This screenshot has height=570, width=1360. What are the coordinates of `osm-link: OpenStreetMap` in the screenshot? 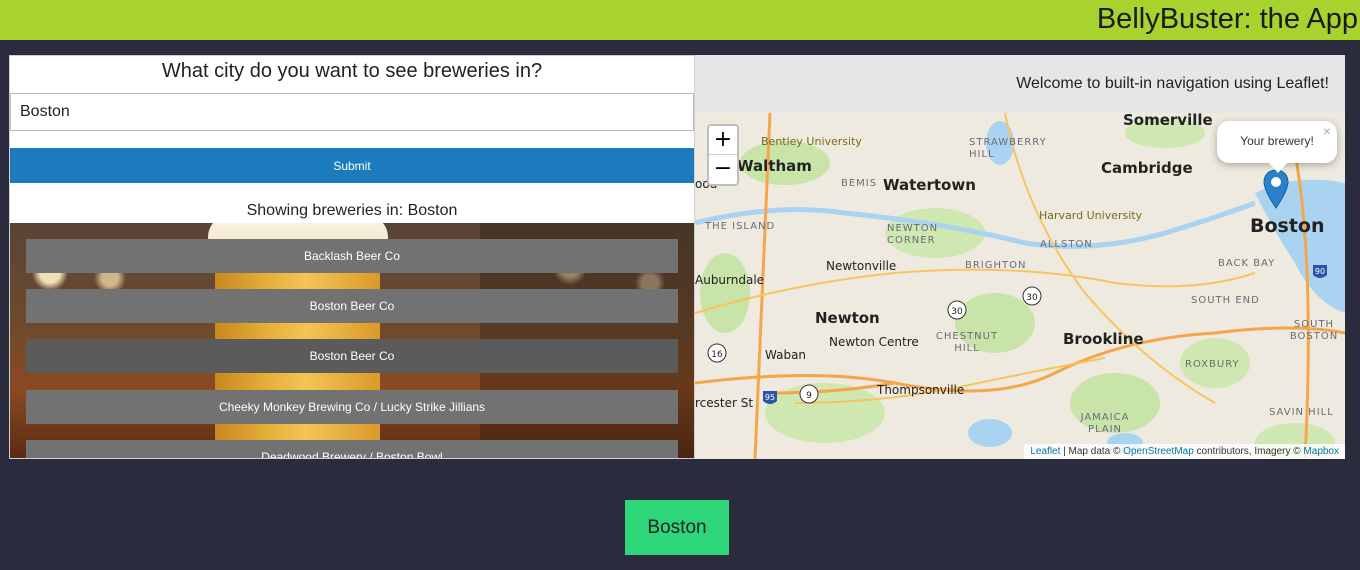 It's located at (1158, 451).